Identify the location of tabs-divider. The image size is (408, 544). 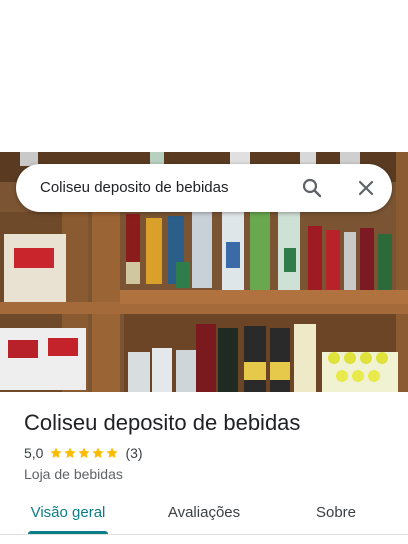
(204, 534).